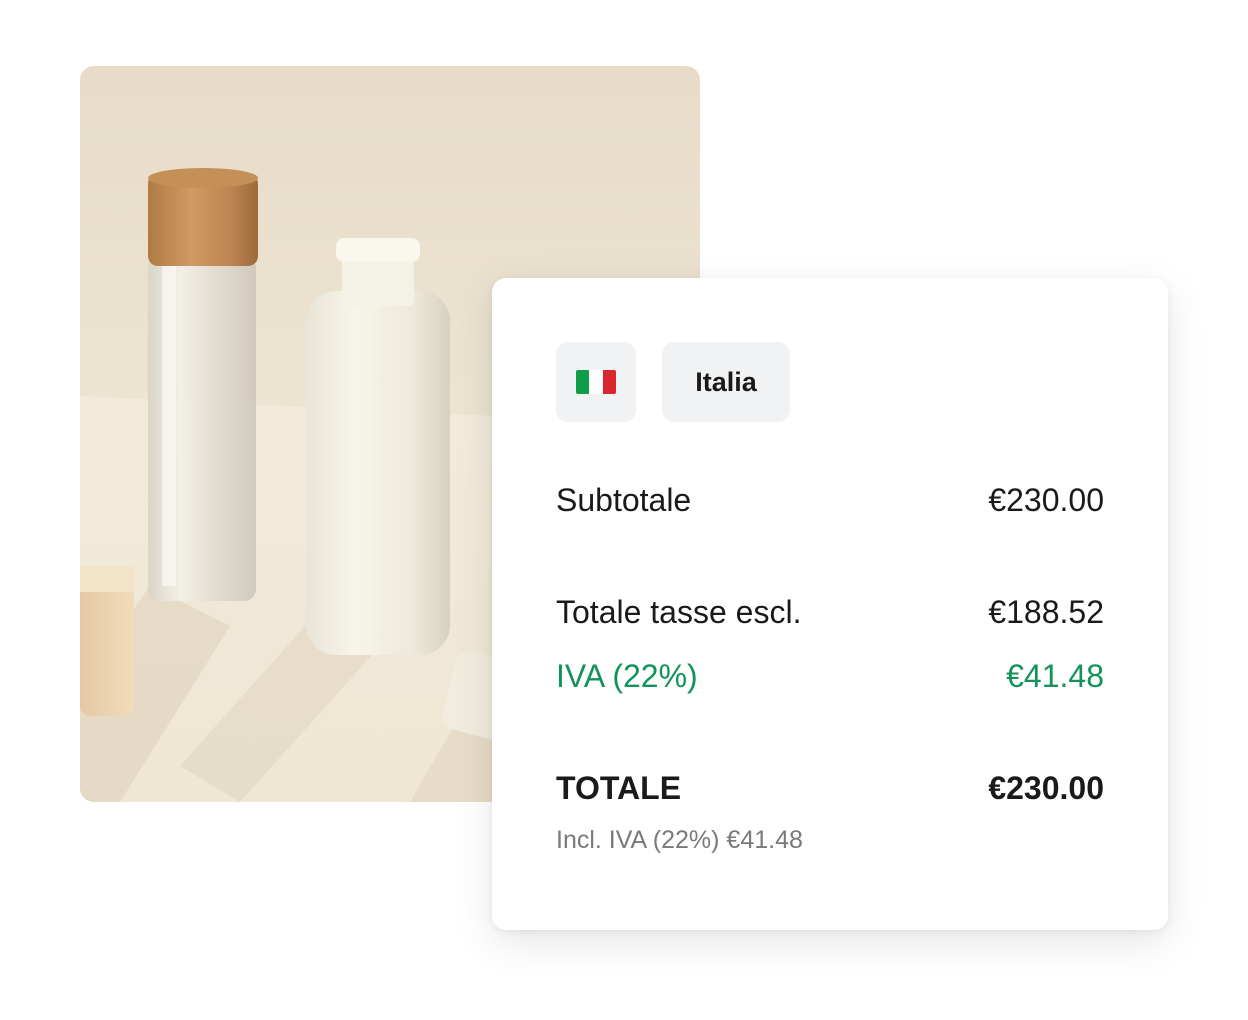  I want to click on total-excl-tax-row: Totale tasse escl. €188.52, so click(830, 612).